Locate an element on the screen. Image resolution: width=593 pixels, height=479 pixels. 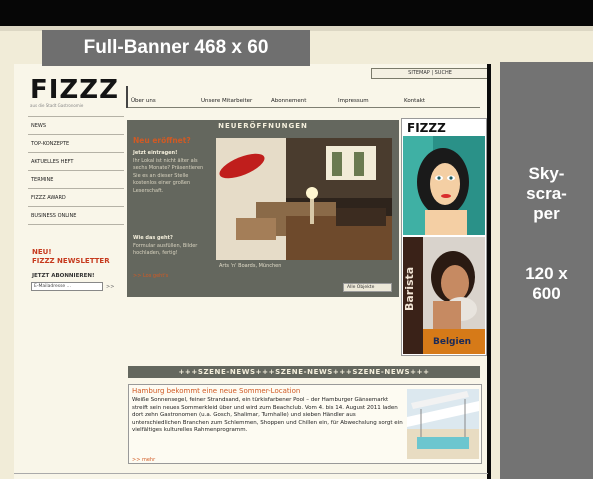
full-banner-ad-placeholder: Full-Banner 468 x 60 is located at coordinates (176, 48).